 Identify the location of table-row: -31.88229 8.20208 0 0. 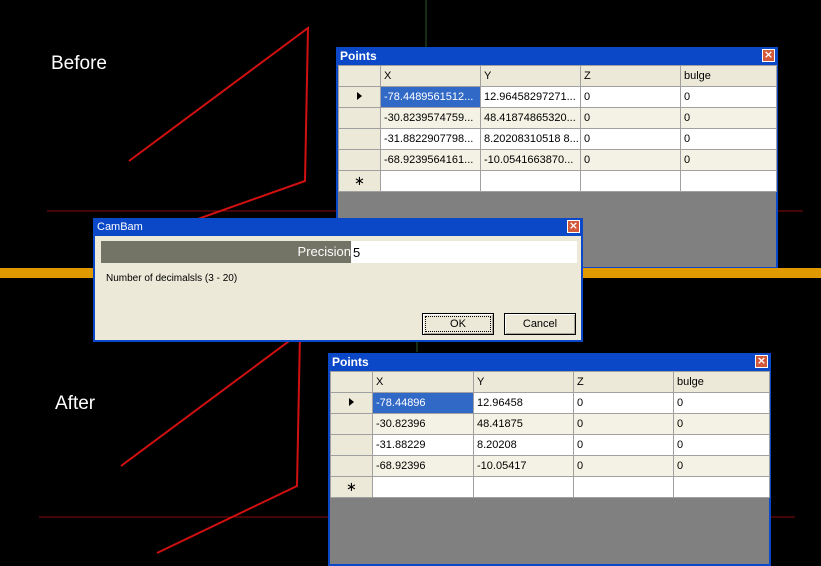
(550, 445).